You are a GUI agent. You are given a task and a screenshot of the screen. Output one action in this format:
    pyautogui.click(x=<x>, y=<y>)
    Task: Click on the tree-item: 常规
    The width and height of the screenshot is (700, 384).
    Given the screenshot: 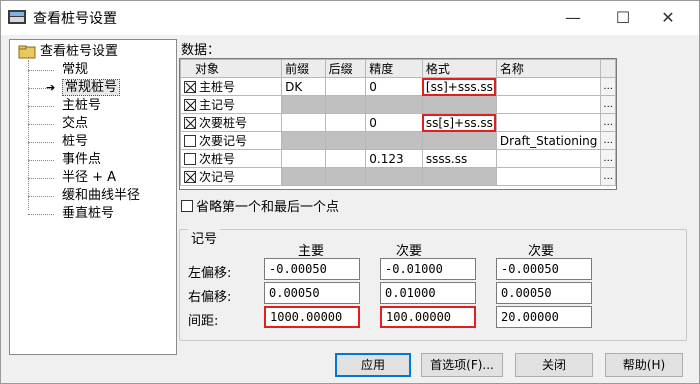 What is the action you would take?
    pyautogui.click(x=75, y=70)
    